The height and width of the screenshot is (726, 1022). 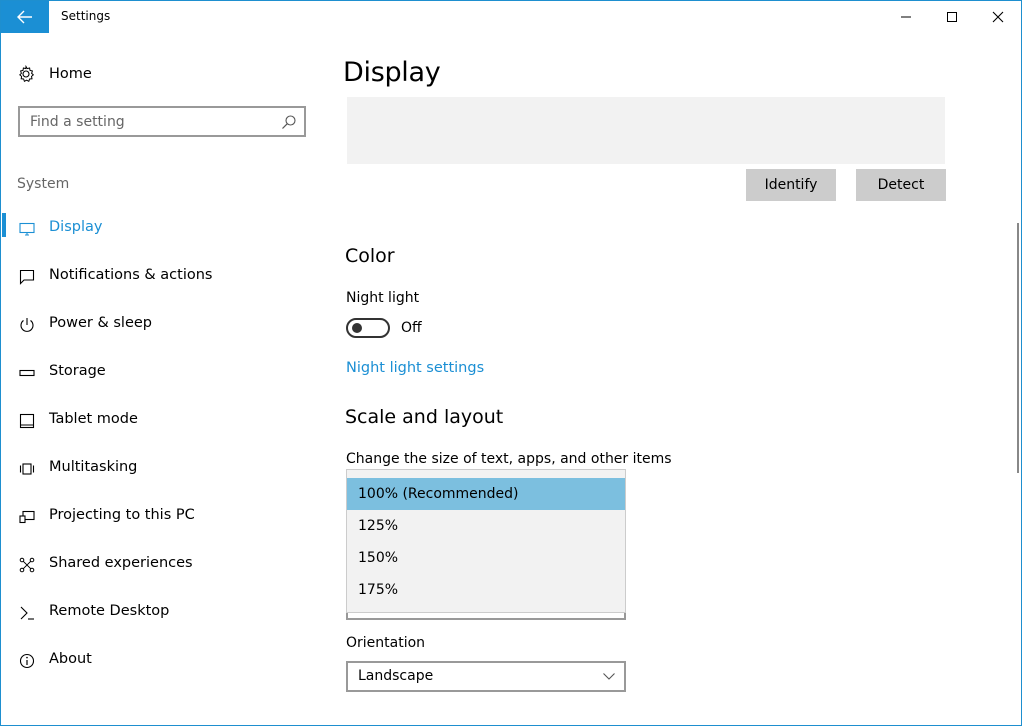 I want to click on sidebar-item-storage: Storage, so click(x=162, y=373).